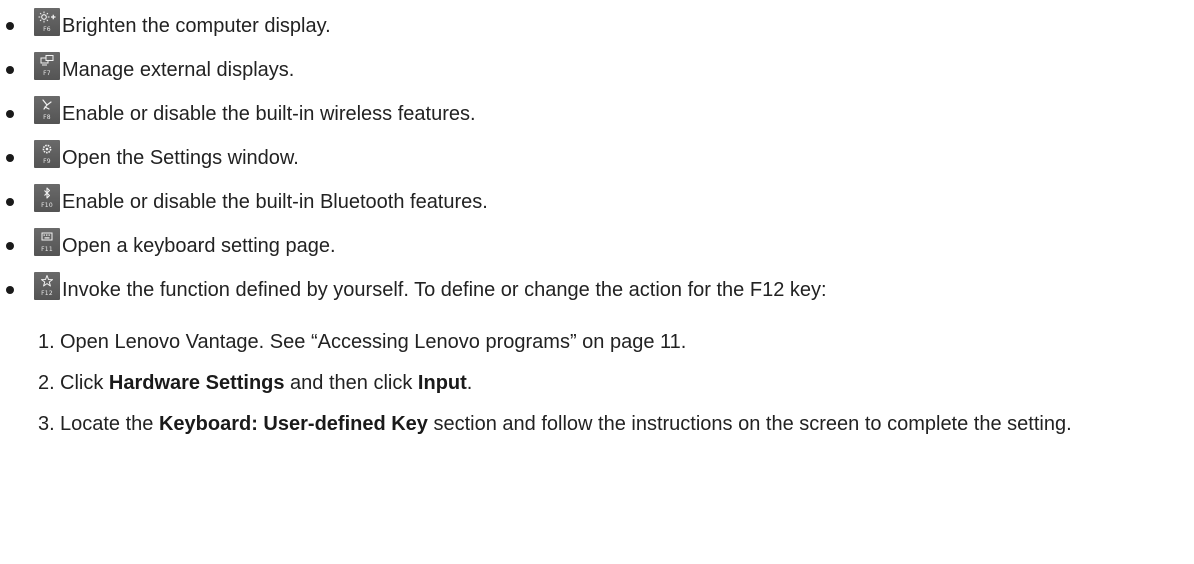  What do you see at coordinates (442, 383) in the screenshot?
I see `input-term: Input` at bounding box center [442, 383].